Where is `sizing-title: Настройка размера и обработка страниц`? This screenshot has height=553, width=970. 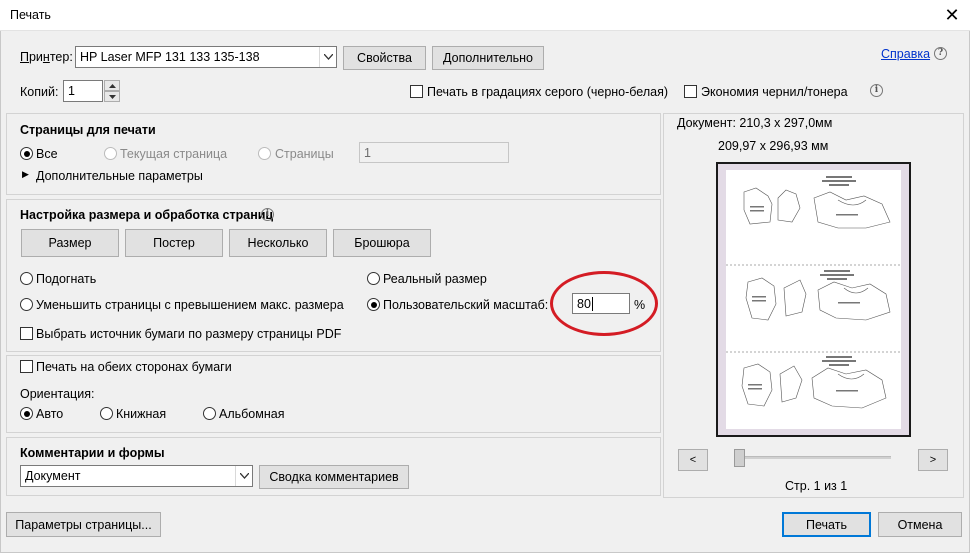
sizing-title: Настройка размера и обработка страниц is located at coordinates (147, 215).